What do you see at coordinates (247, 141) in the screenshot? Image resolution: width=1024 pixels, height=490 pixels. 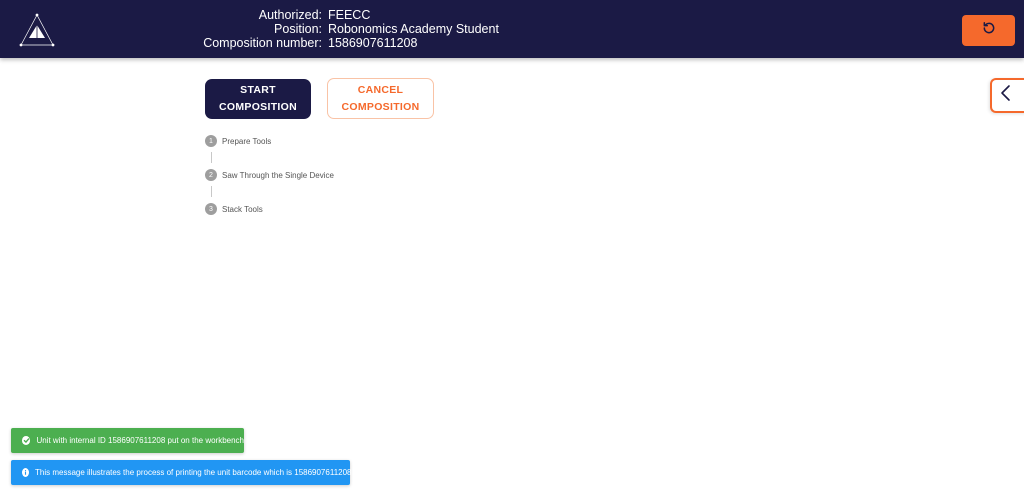 I see `step-label: Prepare Tools` at bounding box center [247, 141].